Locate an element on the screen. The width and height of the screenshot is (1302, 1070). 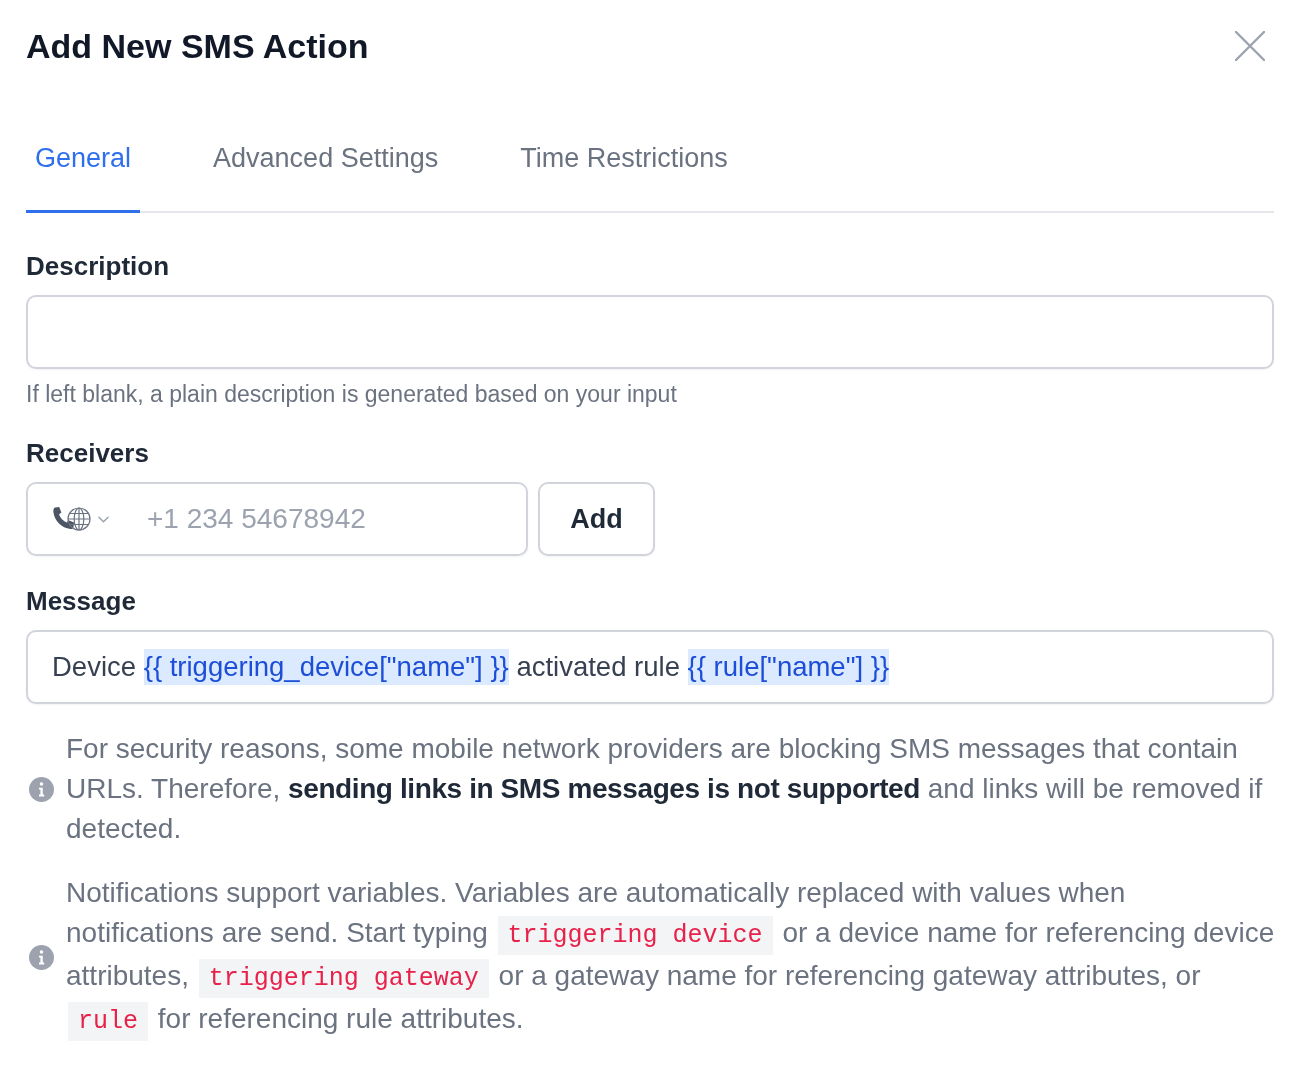
field-label: Receivers is located at coordinates (88, 453).